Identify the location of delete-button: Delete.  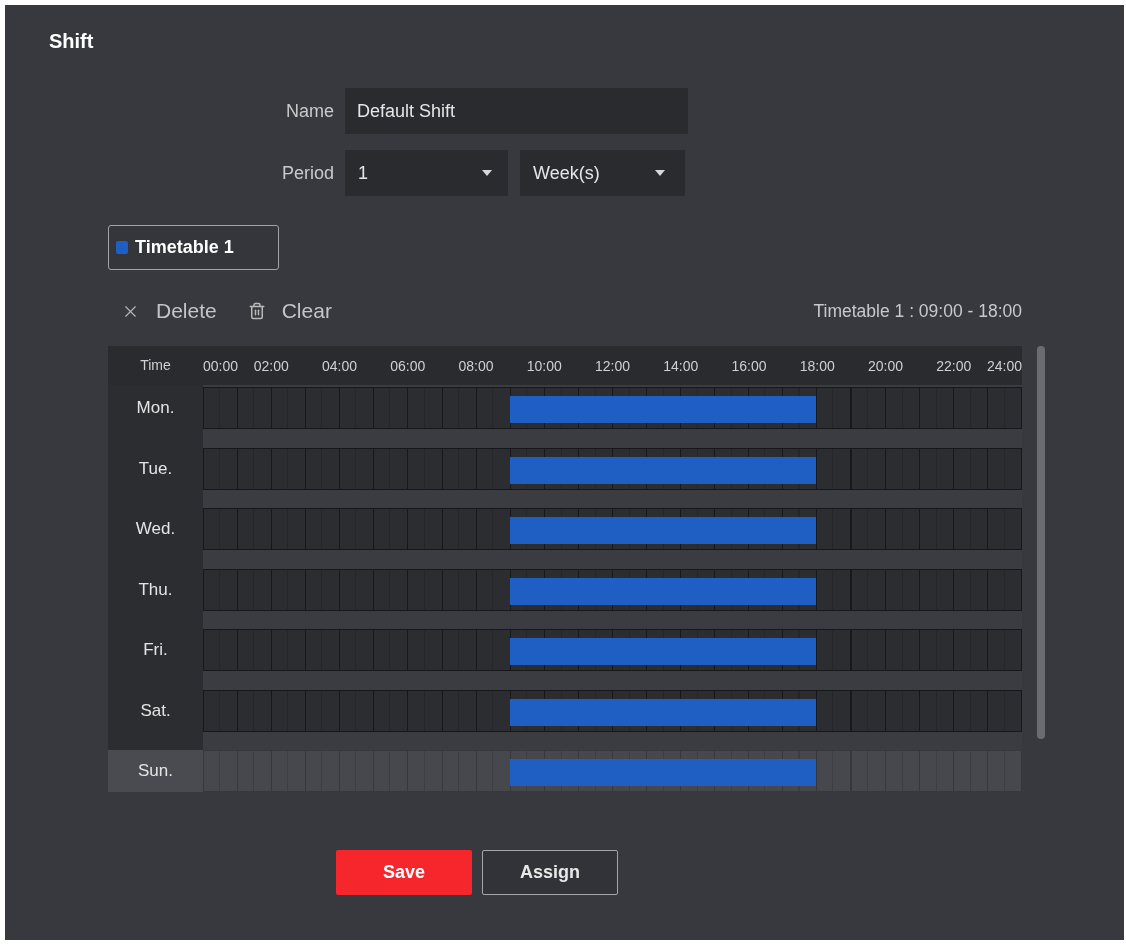
(169, 311).